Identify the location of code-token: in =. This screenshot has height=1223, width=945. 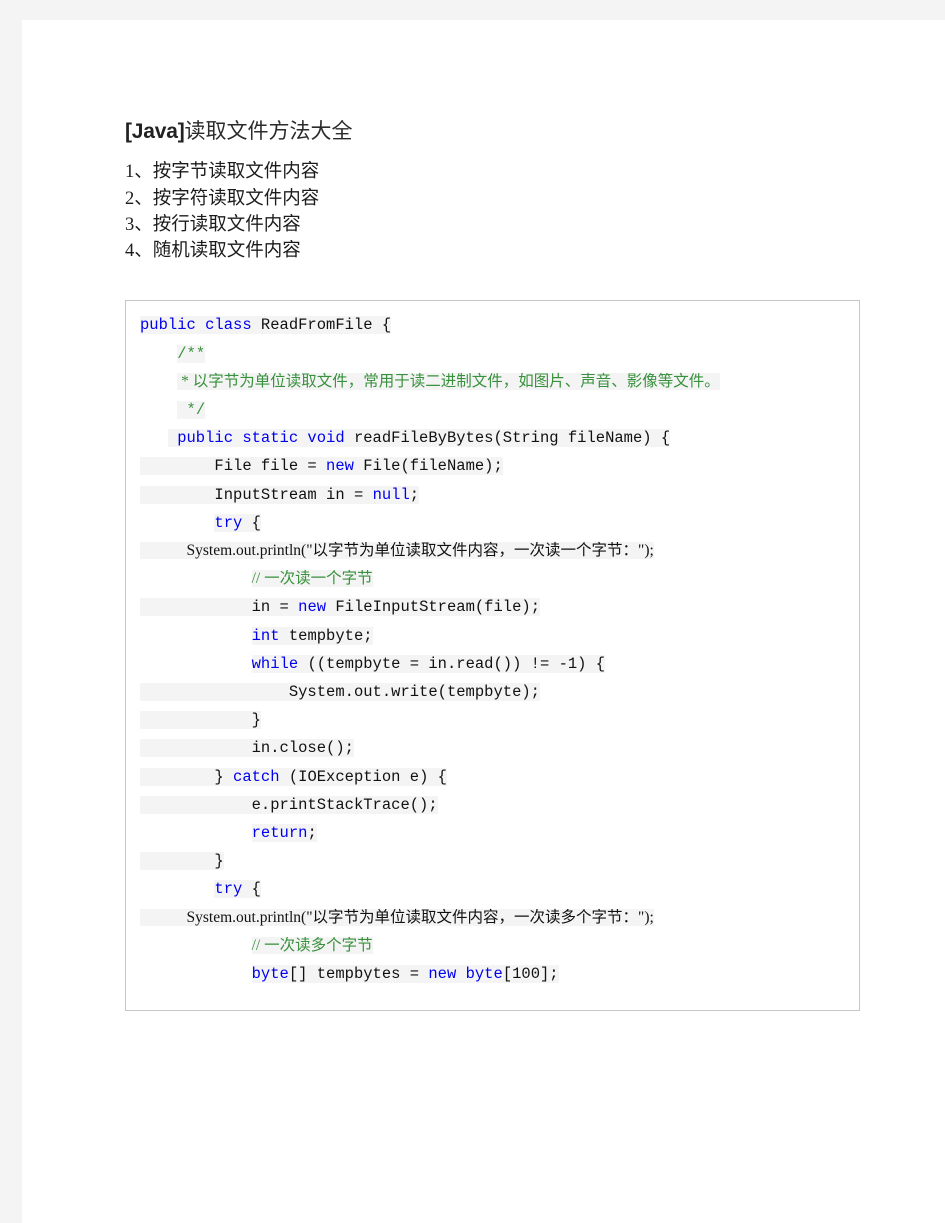
(219, 607).